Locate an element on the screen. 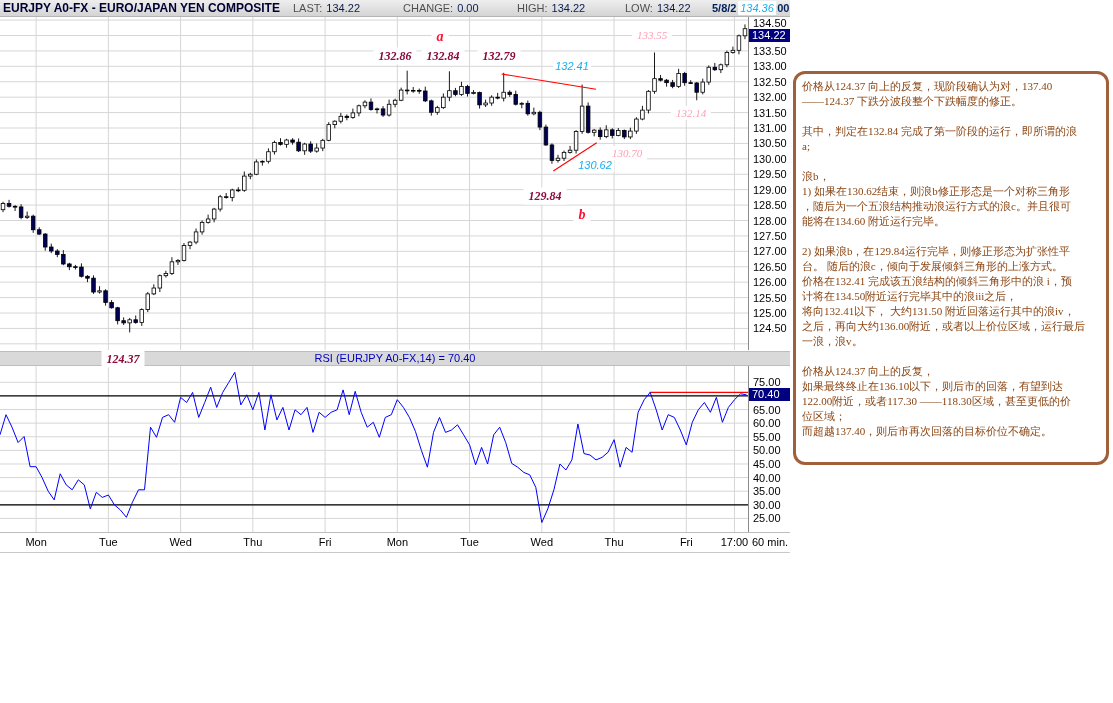  stat-label: LAST: is located at coordinates (308, 8).